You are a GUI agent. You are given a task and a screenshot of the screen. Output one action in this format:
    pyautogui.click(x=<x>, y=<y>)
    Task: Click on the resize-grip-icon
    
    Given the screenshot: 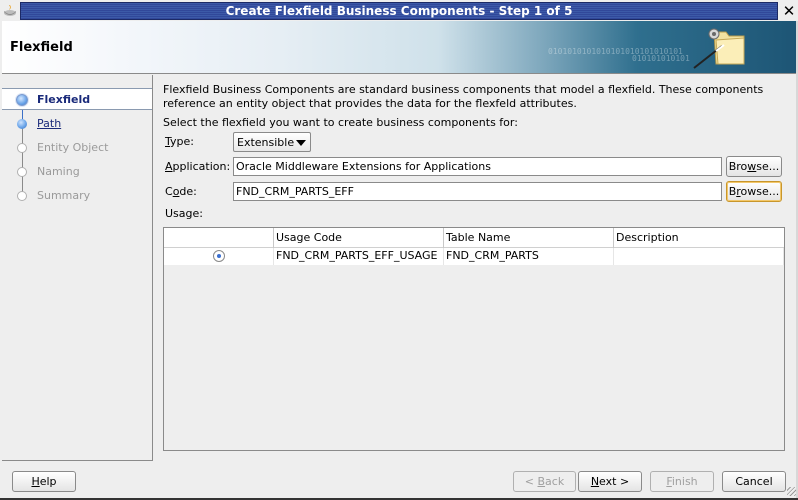 What is the action you would take?
    pyautogui.click(x=791, y=491)
    